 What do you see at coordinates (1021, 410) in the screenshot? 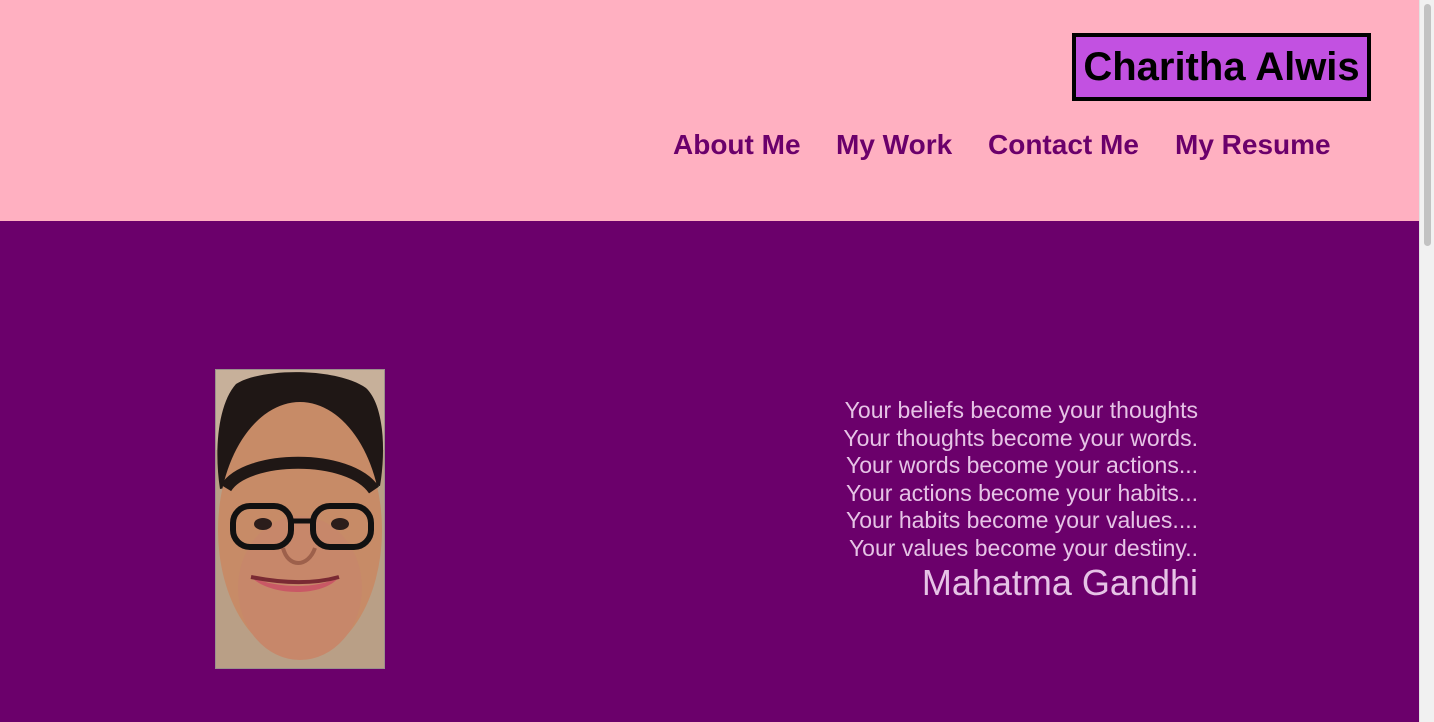
I see `quote-line: Your beliefs become your thoughts` at bounding box center [1021, 410].